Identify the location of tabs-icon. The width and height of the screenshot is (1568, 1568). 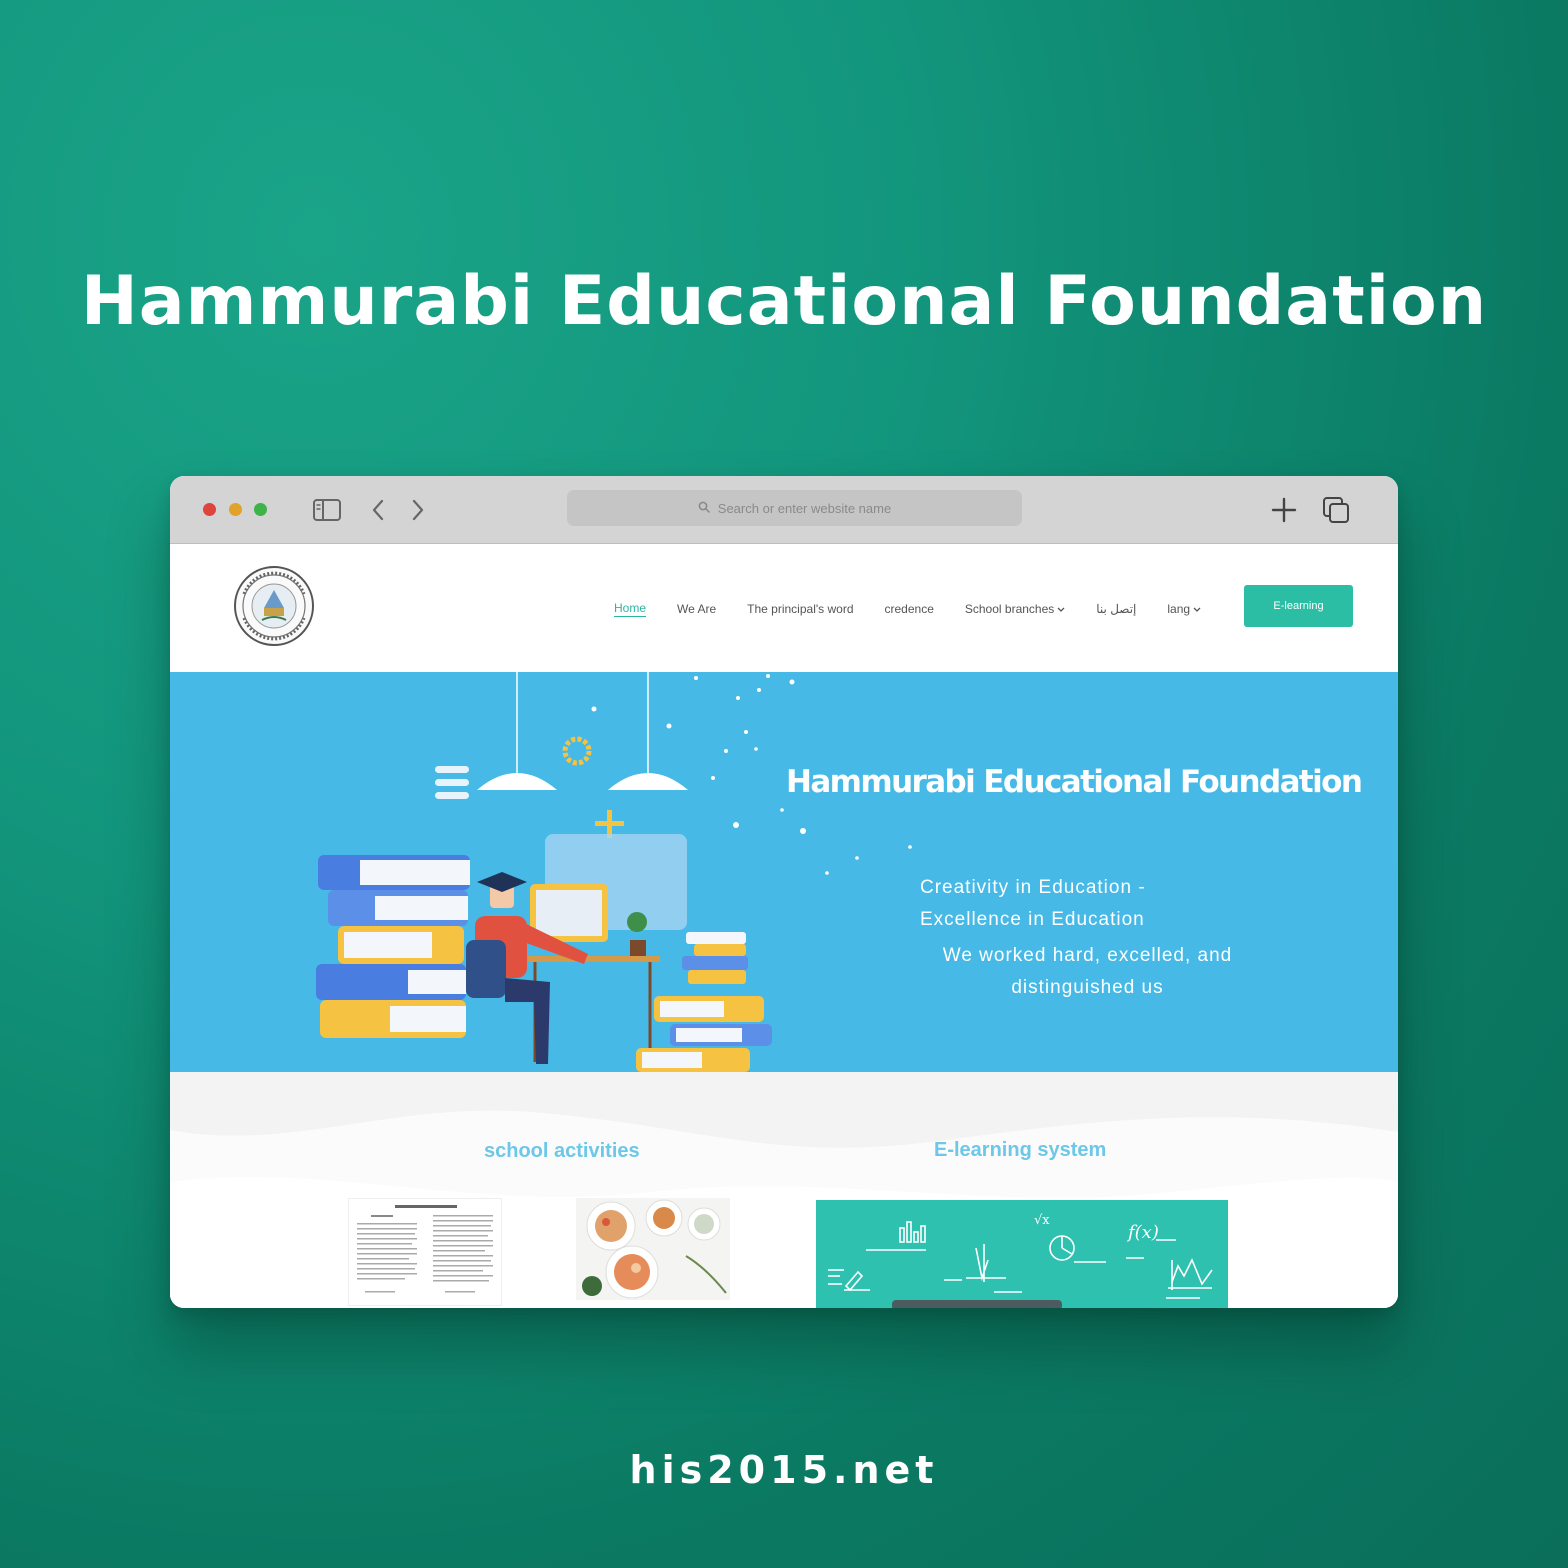
(1336, 510).